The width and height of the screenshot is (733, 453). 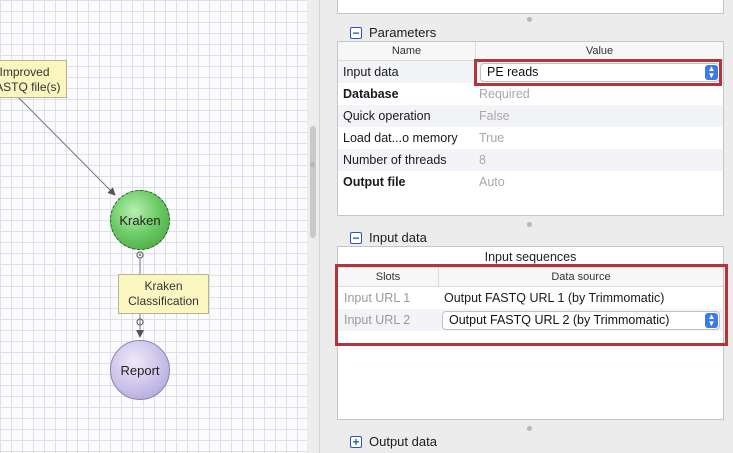 I want to click on param-name: Input data, so click(x=371, y=72).